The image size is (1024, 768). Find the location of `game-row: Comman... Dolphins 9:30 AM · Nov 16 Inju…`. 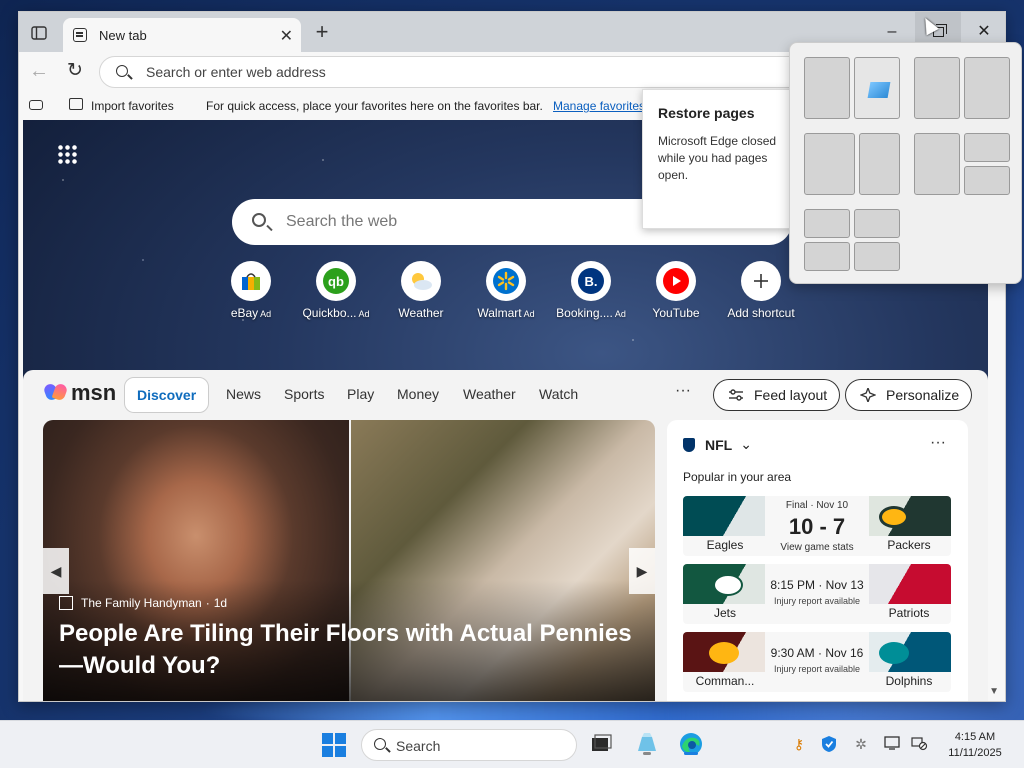

game-row: Comman... Dolphins 9:30 AM · Nov 16 Inju… is located at coordinates (817, 662).